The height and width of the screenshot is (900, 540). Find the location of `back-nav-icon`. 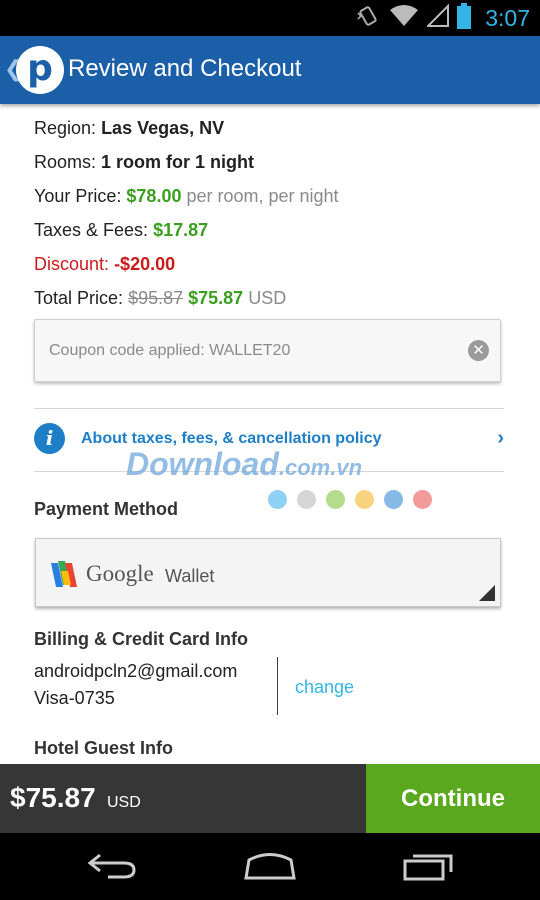

back-nav-icon is located at coordinates (112, 868).